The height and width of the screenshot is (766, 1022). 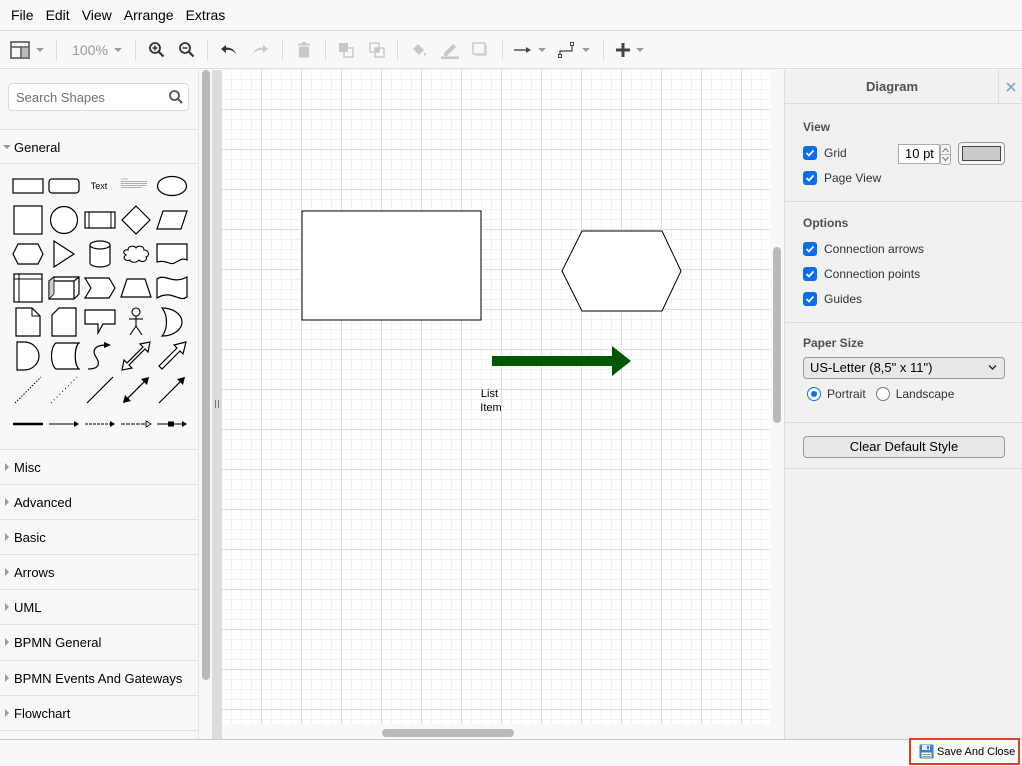 What do you see at coordinates (904, 368) in the screenshot?
I see `paper-size-select: US-Letter (8,5" x 11")` at bounding box center [904, 368].